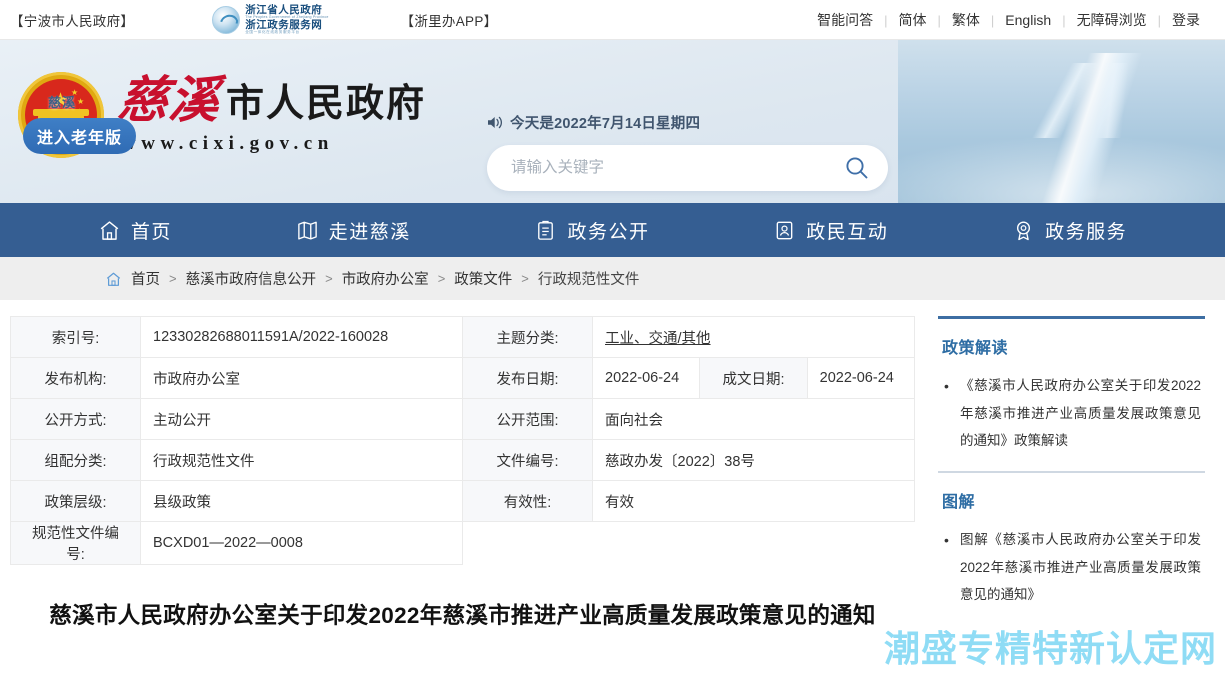  Describe the element at coordinates (284, 24) in the screenshot. I see `zhejiang-logo-line2: 浙江政务服务网` at that location.